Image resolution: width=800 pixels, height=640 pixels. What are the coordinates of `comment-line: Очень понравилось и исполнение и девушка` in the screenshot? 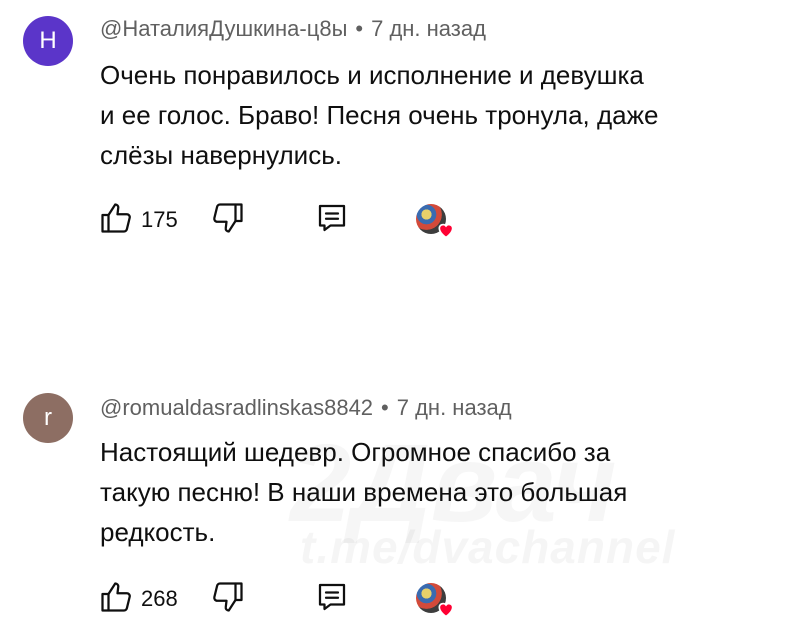 It's located at (372, 75).